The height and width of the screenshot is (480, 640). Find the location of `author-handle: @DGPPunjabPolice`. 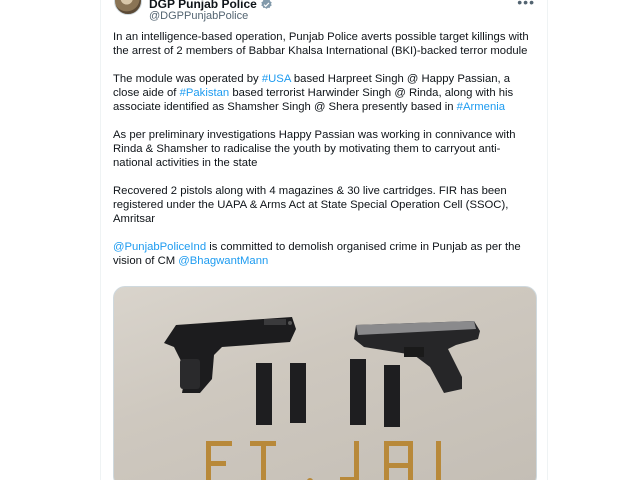

author-handle: @DGPPunjabPolice is located at coordinates (198, 16).